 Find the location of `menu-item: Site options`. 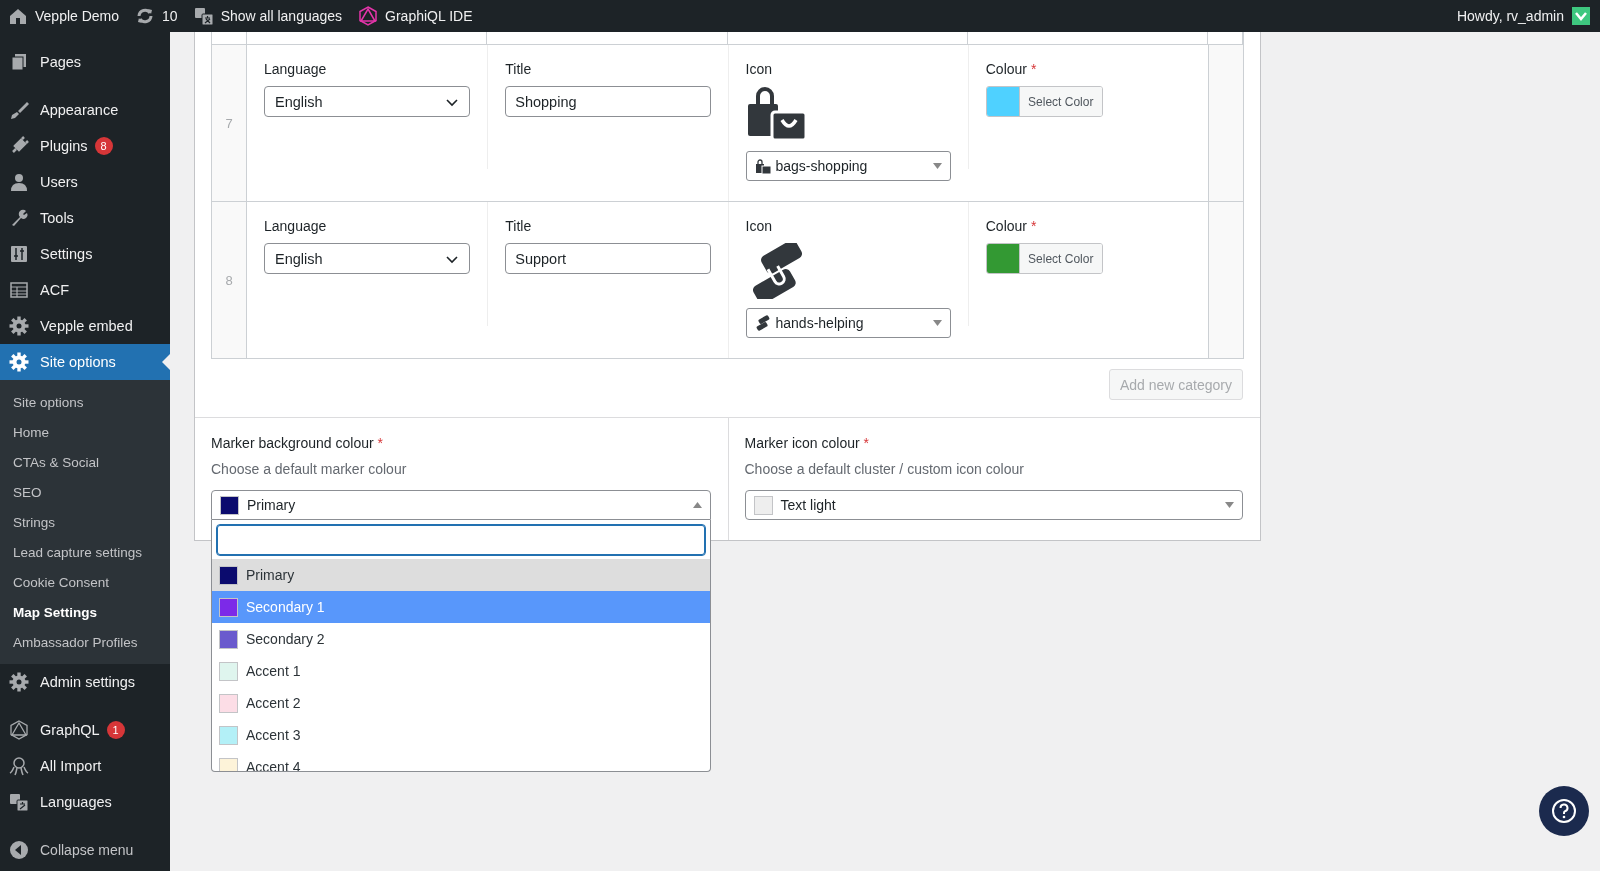

menu-item: Site options is located at coordinates (85, 362).